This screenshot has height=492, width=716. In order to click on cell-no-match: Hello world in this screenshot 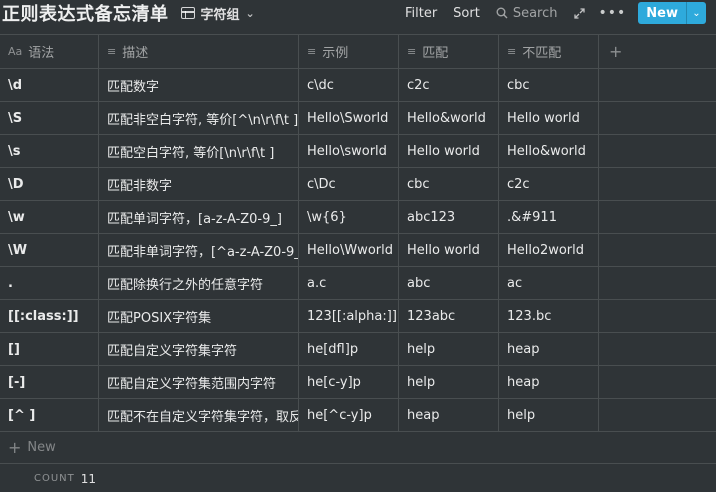, I will do `click(549, 118)`.